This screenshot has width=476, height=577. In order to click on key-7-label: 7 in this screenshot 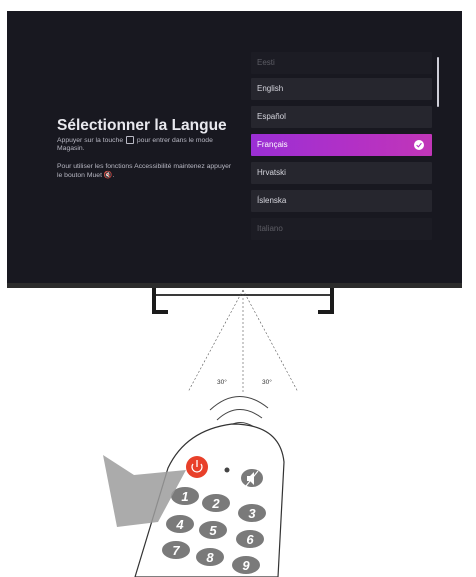, I will do `click(176, 550)`.